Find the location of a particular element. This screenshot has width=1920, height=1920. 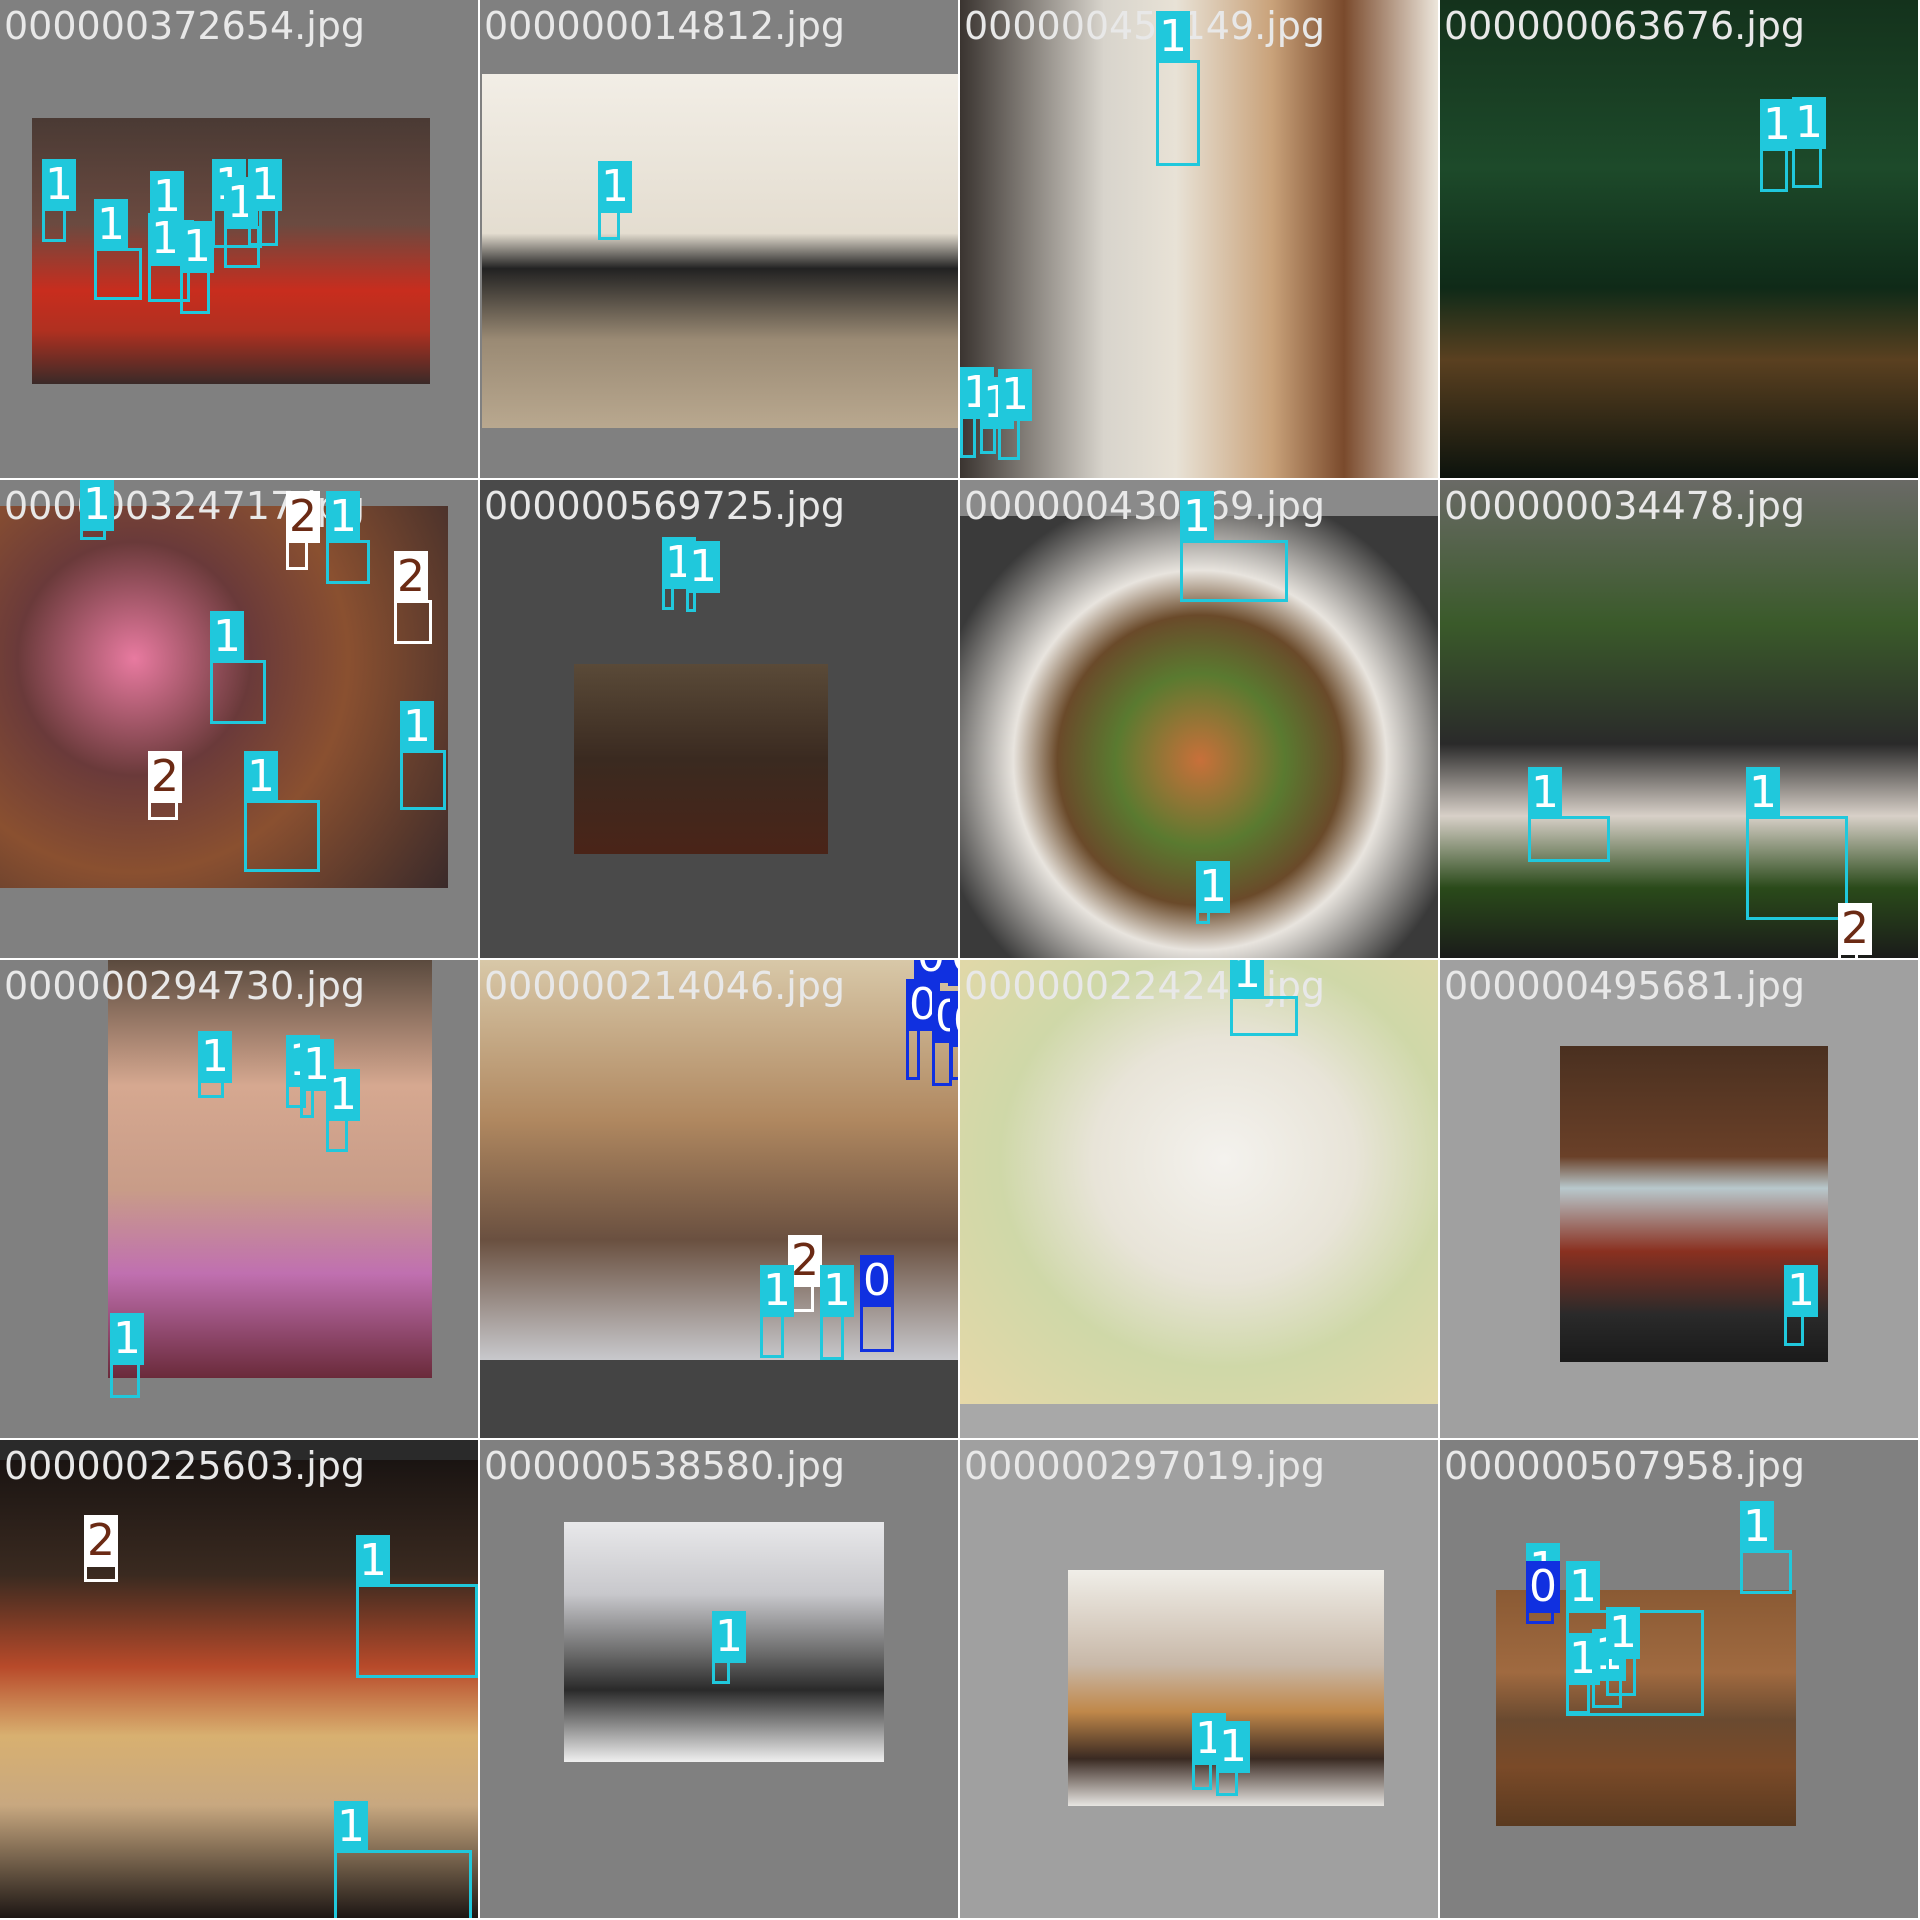

mosaic-tile: 000000324717.jpg 1 2 1 2 1 1 1 2 is located at coordinates (240, 720).